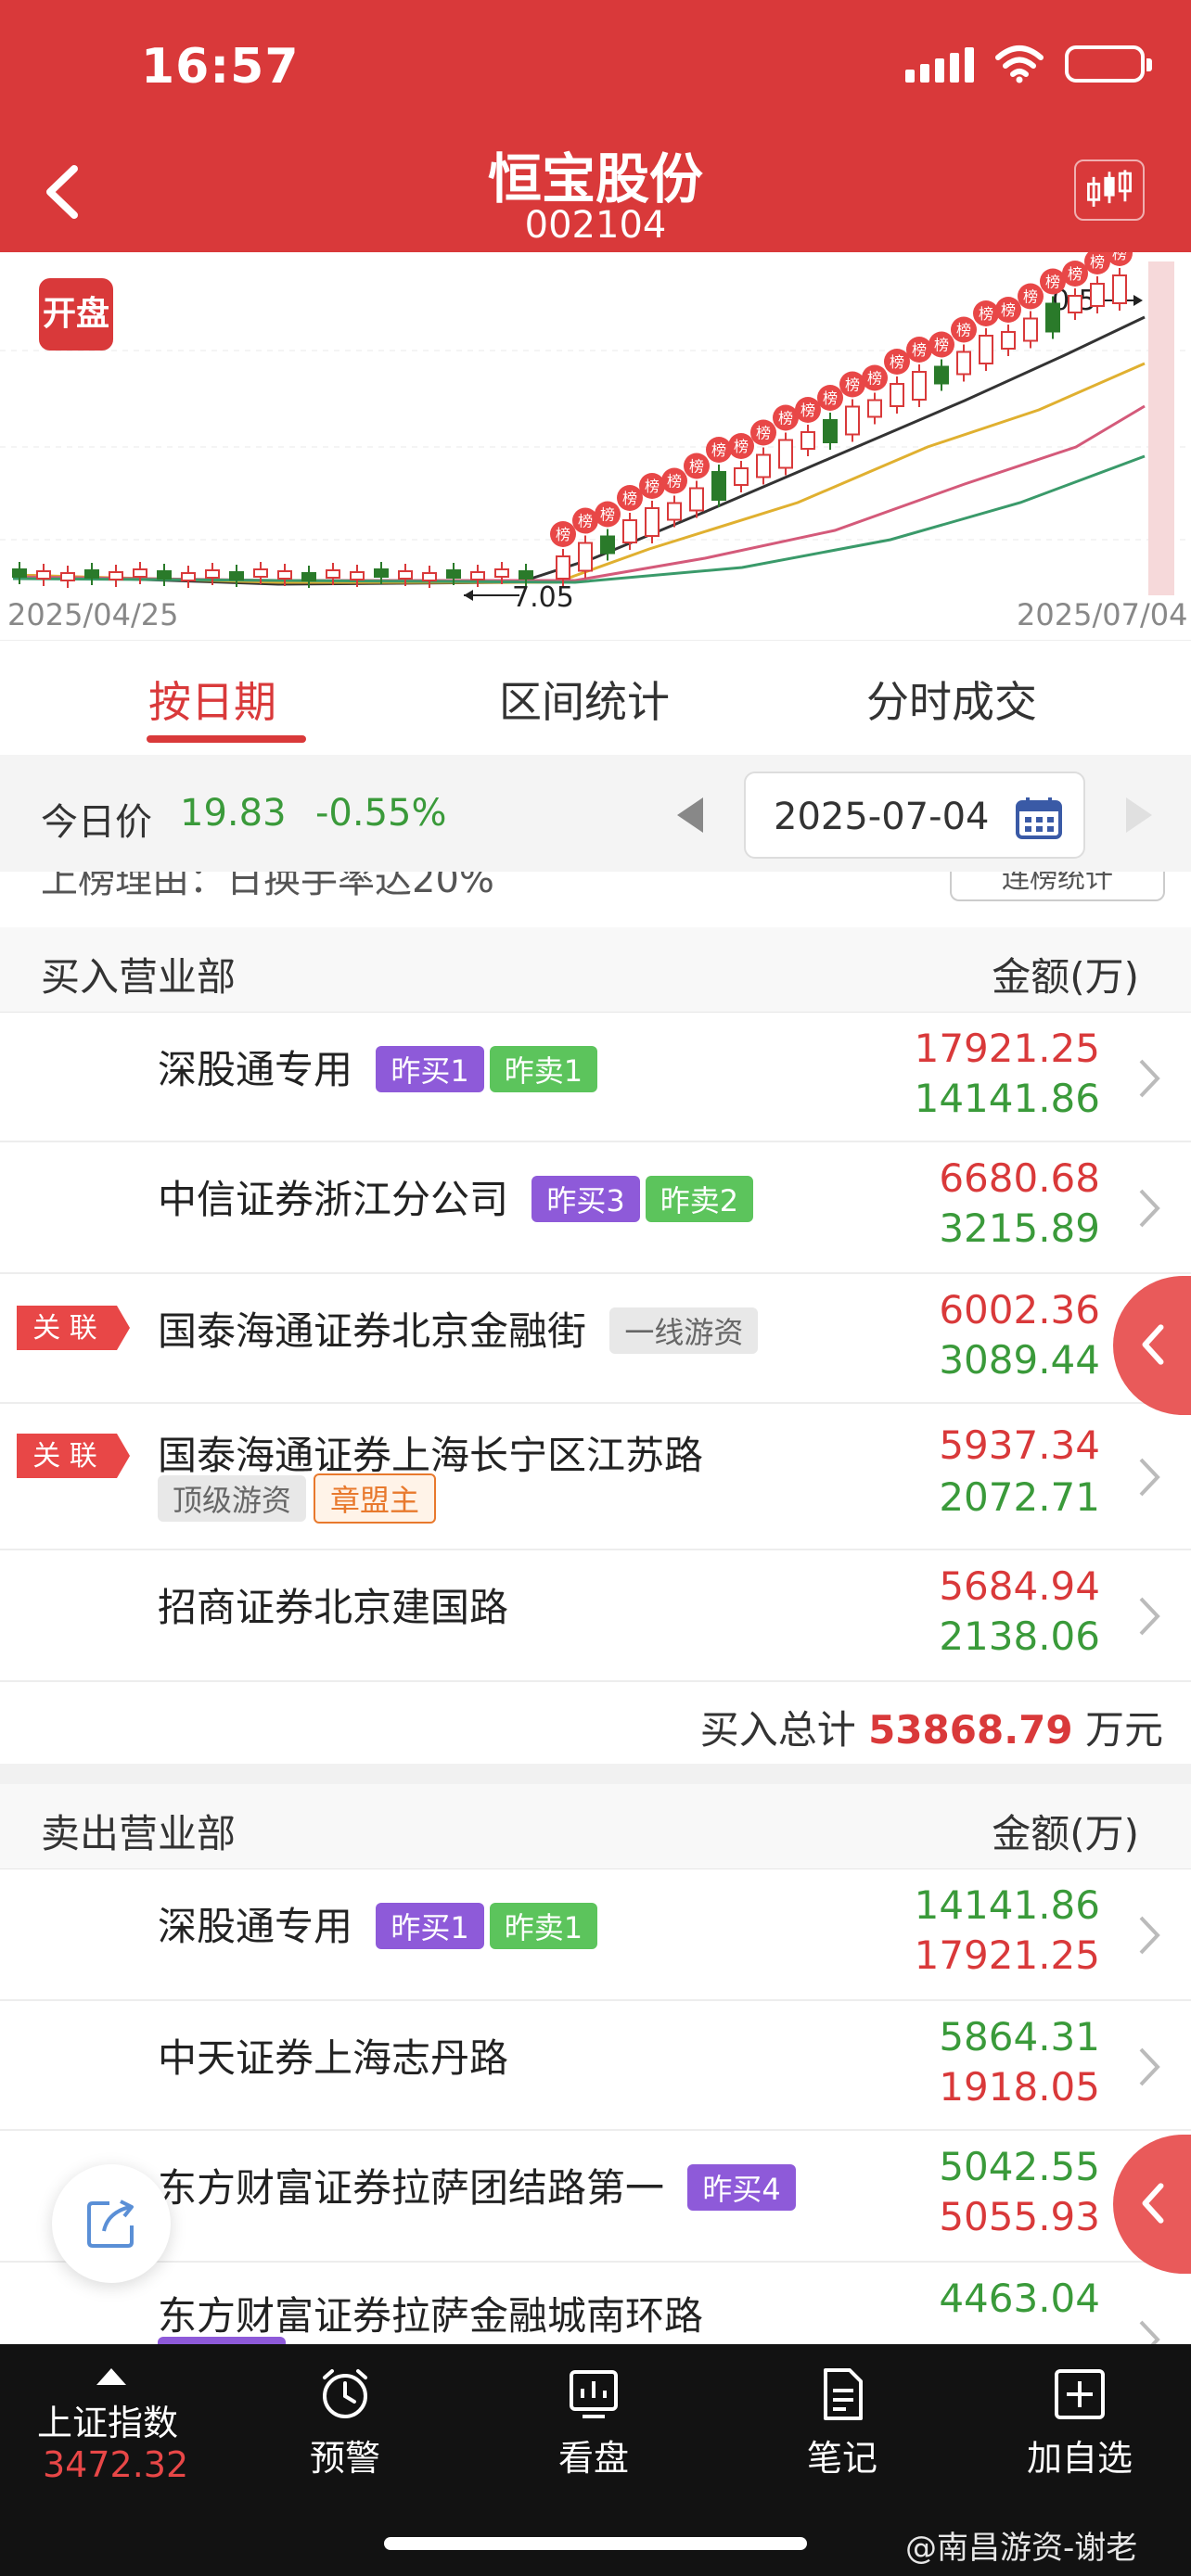 The height and width of the screenshot is (2576, 1191). What do you see at coordinates (595, 178) in the screenshot?
I see `stock-name-title: 恒宝股份` at bounding box center [595, 178].